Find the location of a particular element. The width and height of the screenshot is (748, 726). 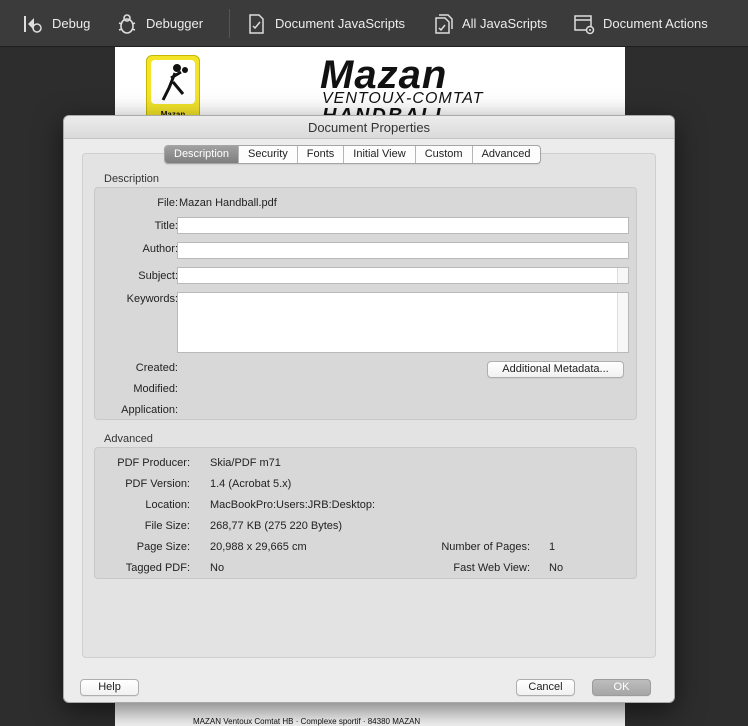

all-javascripts-button: All JavaScripts is located at coordinates (489, 23).